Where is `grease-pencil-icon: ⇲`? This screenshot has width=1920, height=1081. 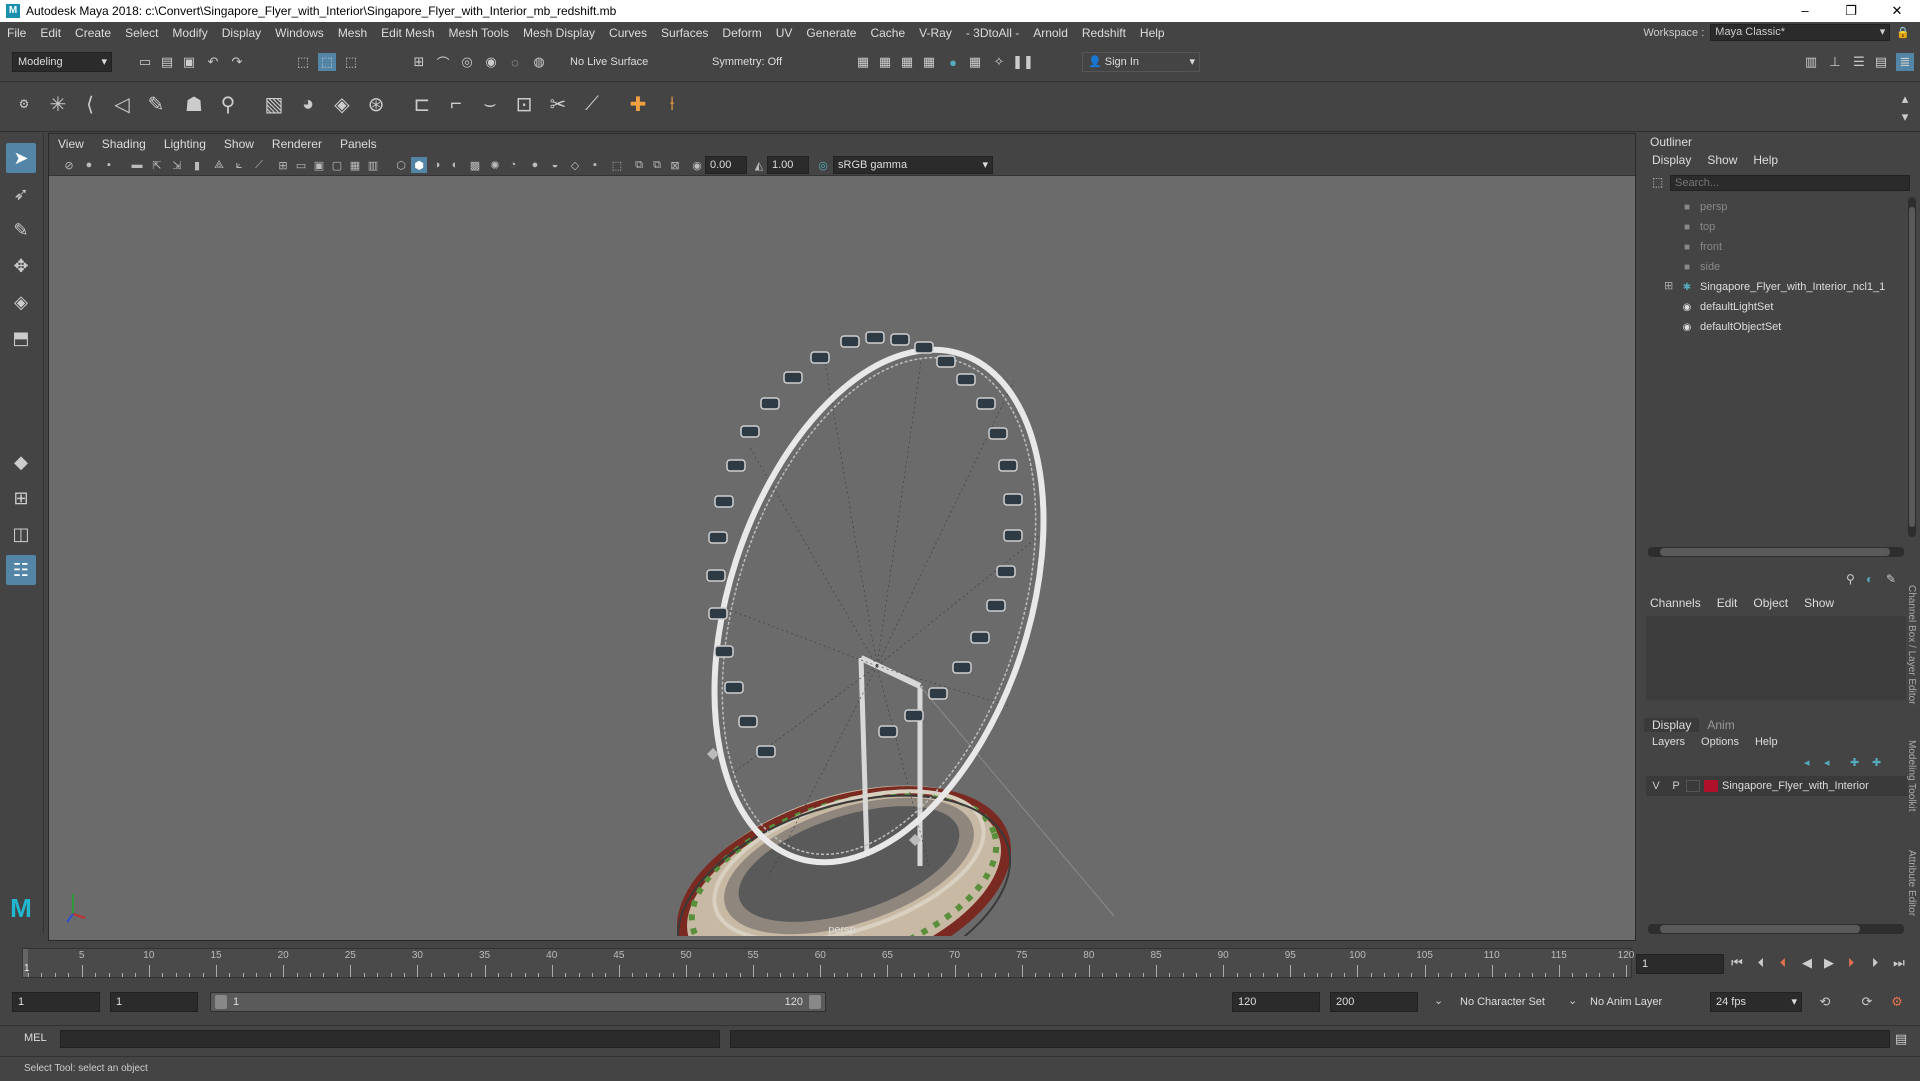 grease-pencil-icon: ⇲ is located at coordinates (177, 165).